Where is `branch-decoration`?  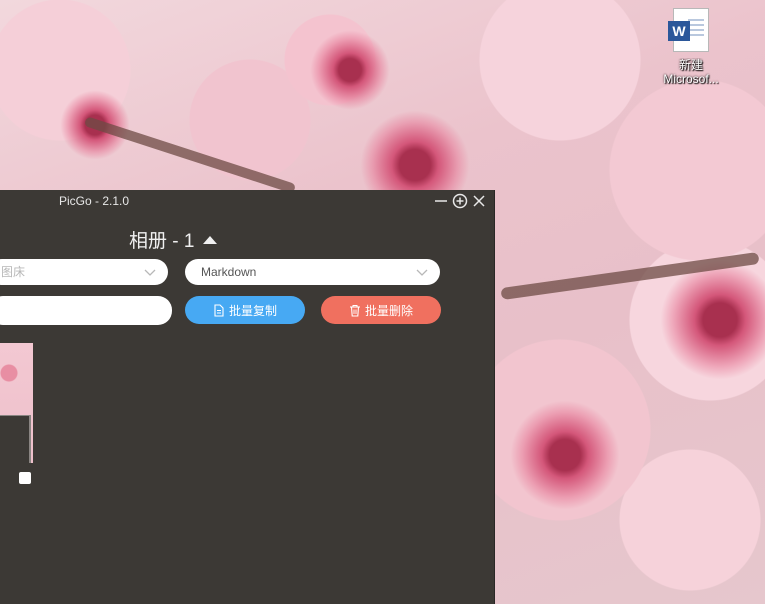 branch-decoration is located at coordinates (190, 155).